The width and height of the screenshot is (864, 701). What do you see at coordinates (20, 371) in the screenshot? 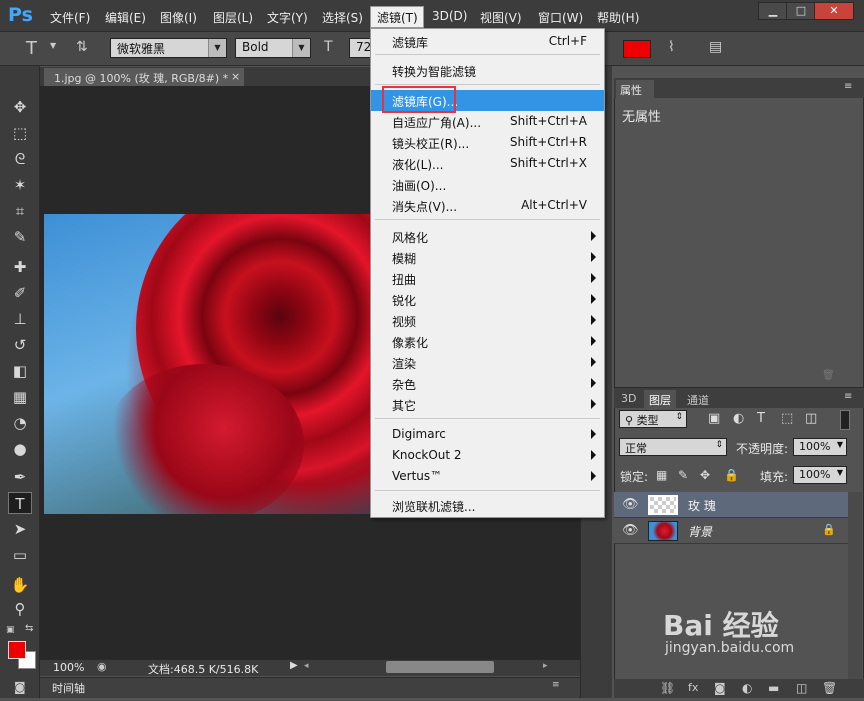
I see `eraser-tool-icon: ◧` at bounding box center [20, 371].